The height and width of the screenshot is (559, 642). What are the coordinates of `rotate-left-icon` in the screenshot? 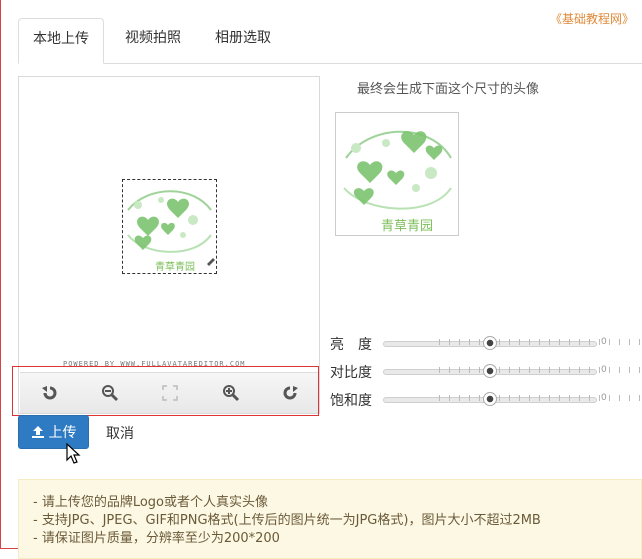 It's located at (50, 393).